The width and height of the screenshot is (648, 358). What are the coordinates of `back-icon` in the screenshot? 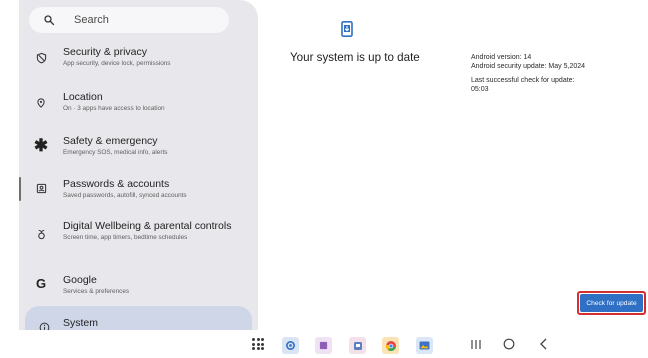 It's located at (543, 344).